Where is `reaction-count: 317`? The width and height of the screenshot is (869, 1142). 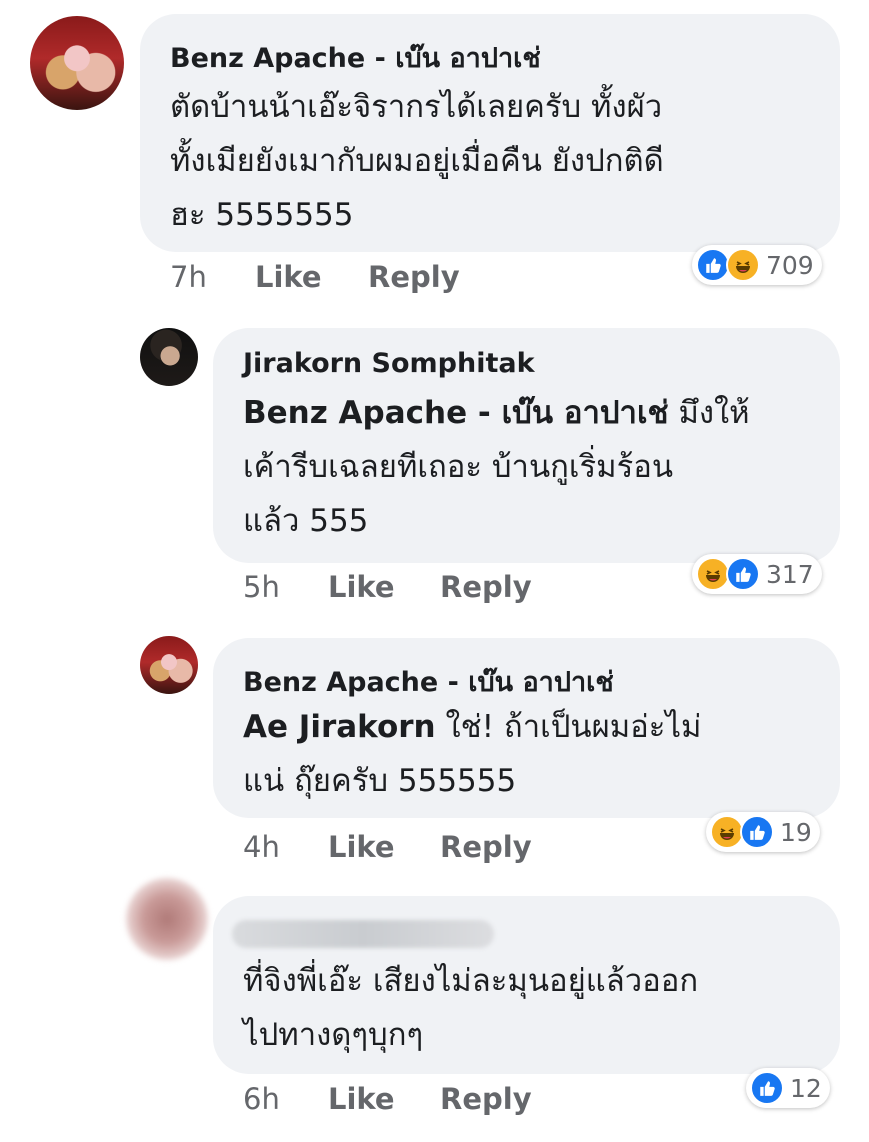 reaction-count: 317 is located at coordinates (790, 574).